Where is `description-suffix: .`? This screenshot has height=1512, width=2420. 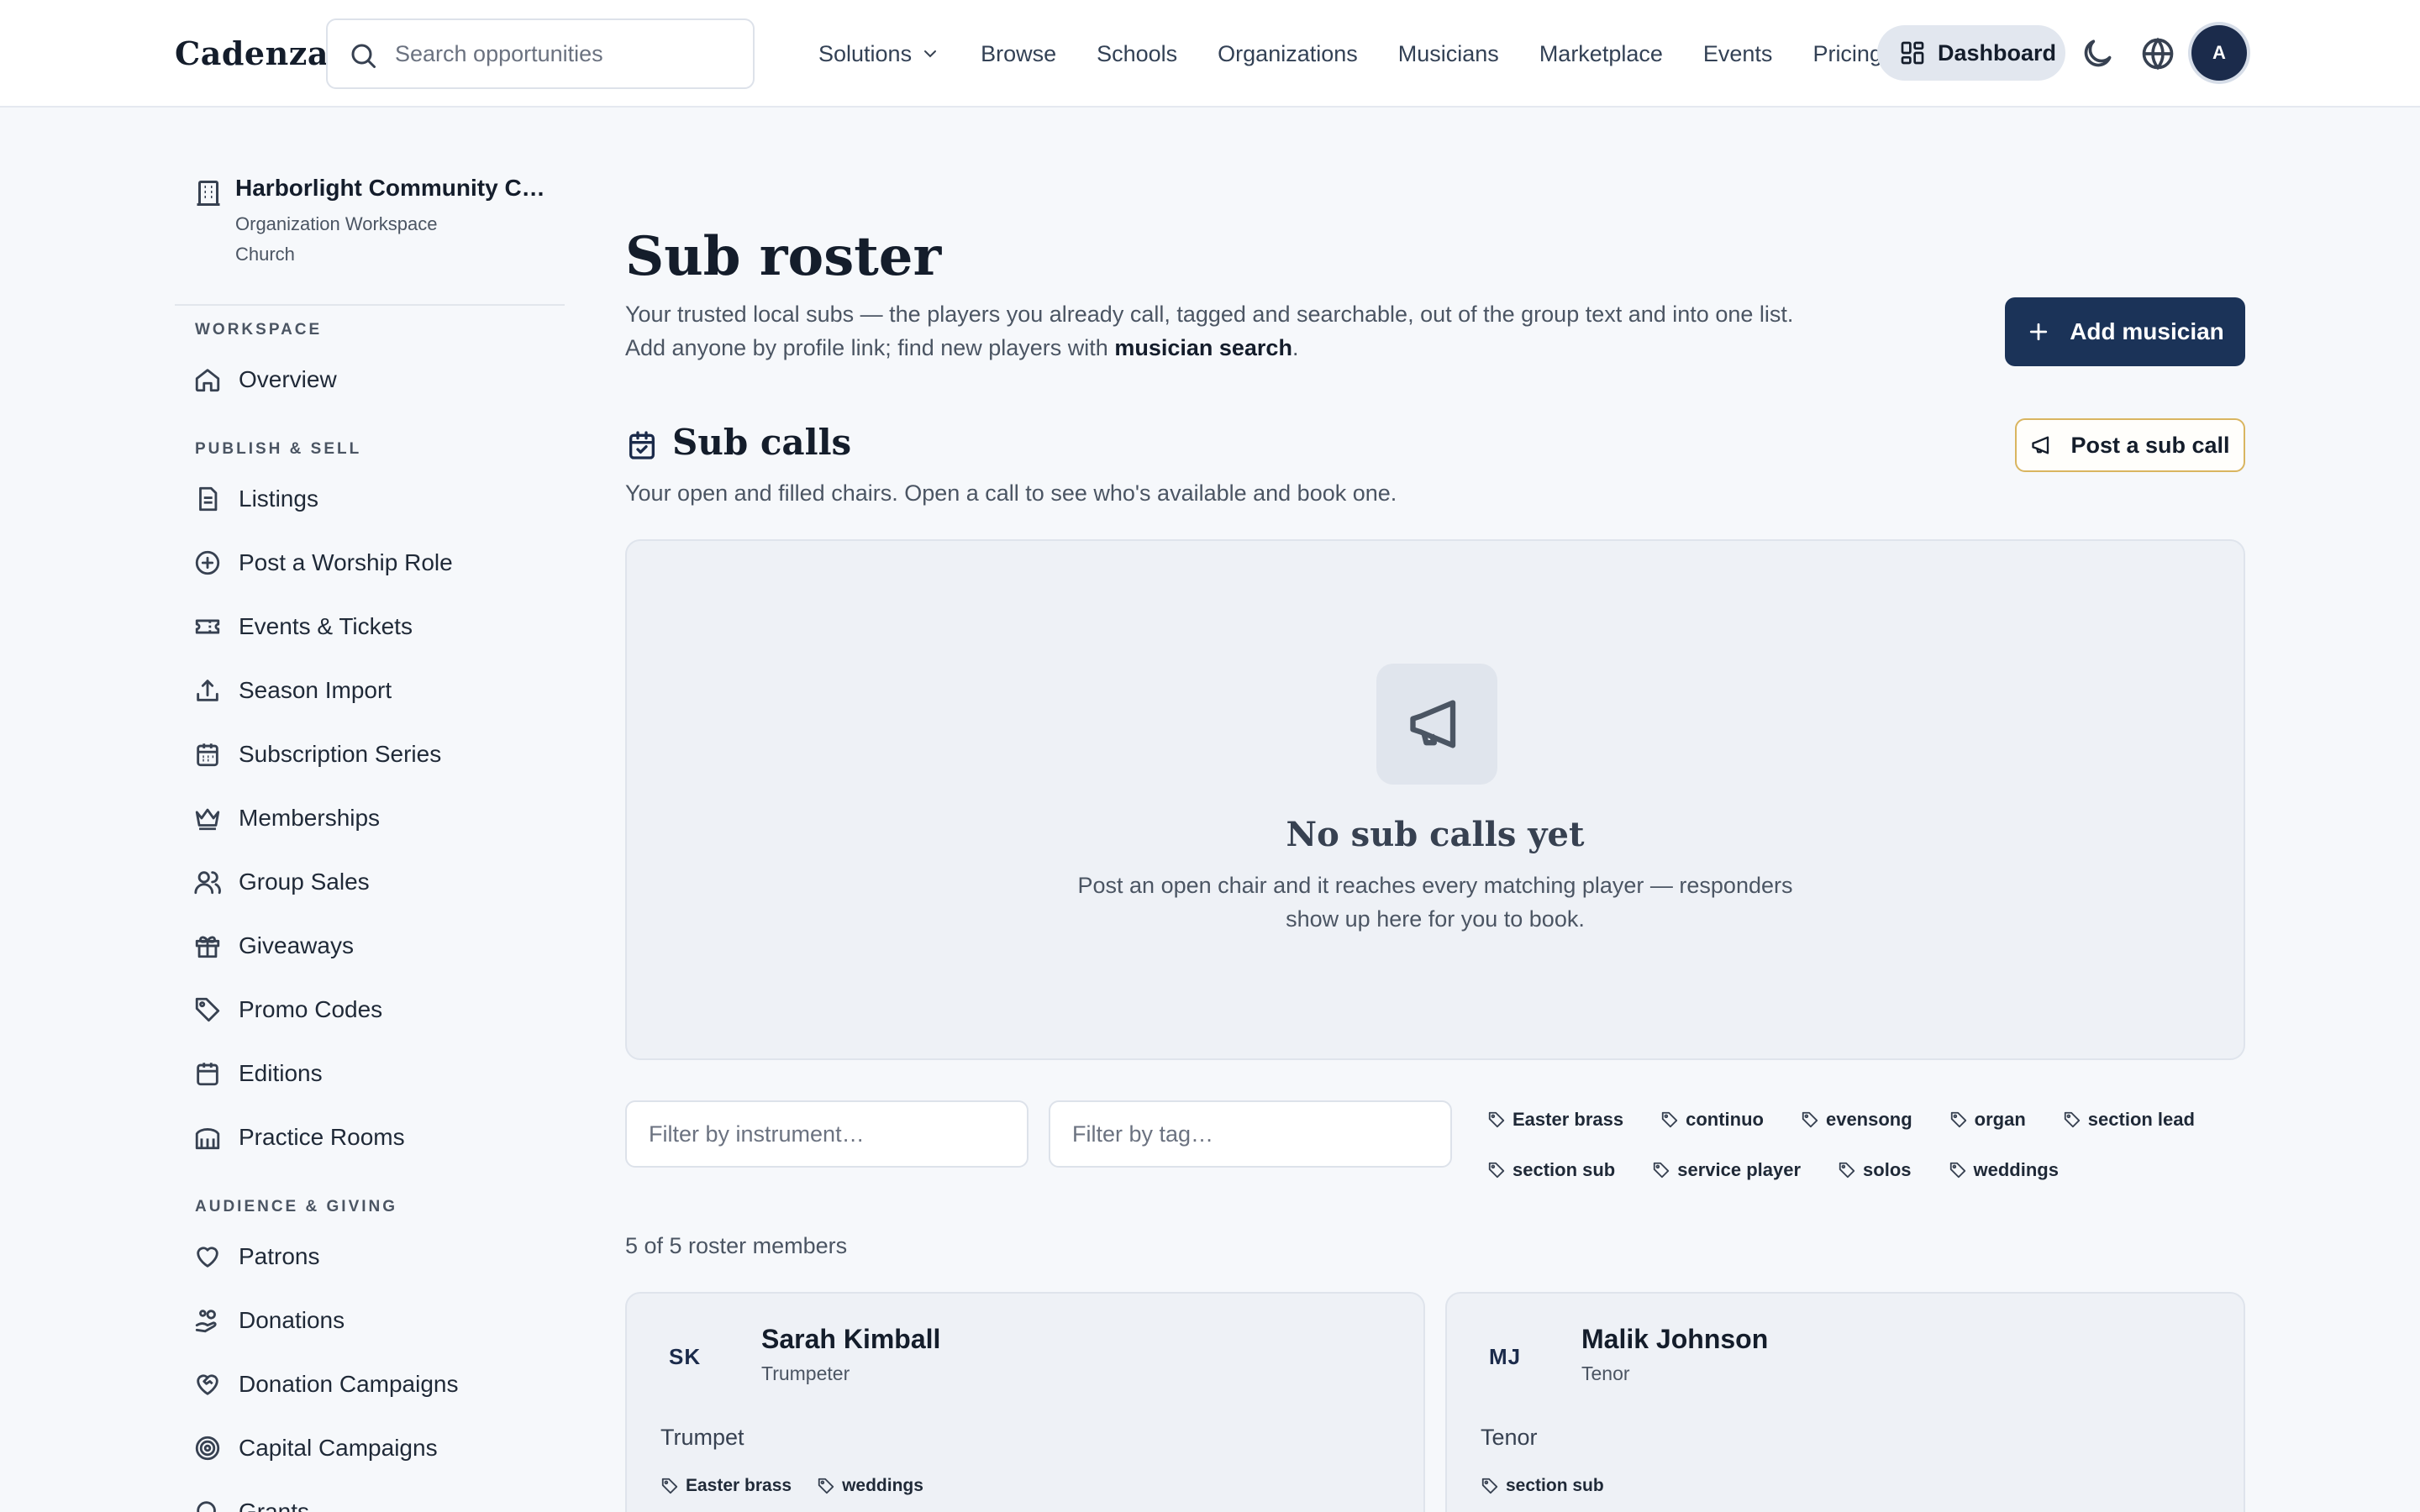 description-suffix: . is located at coordinates (1295, 347).